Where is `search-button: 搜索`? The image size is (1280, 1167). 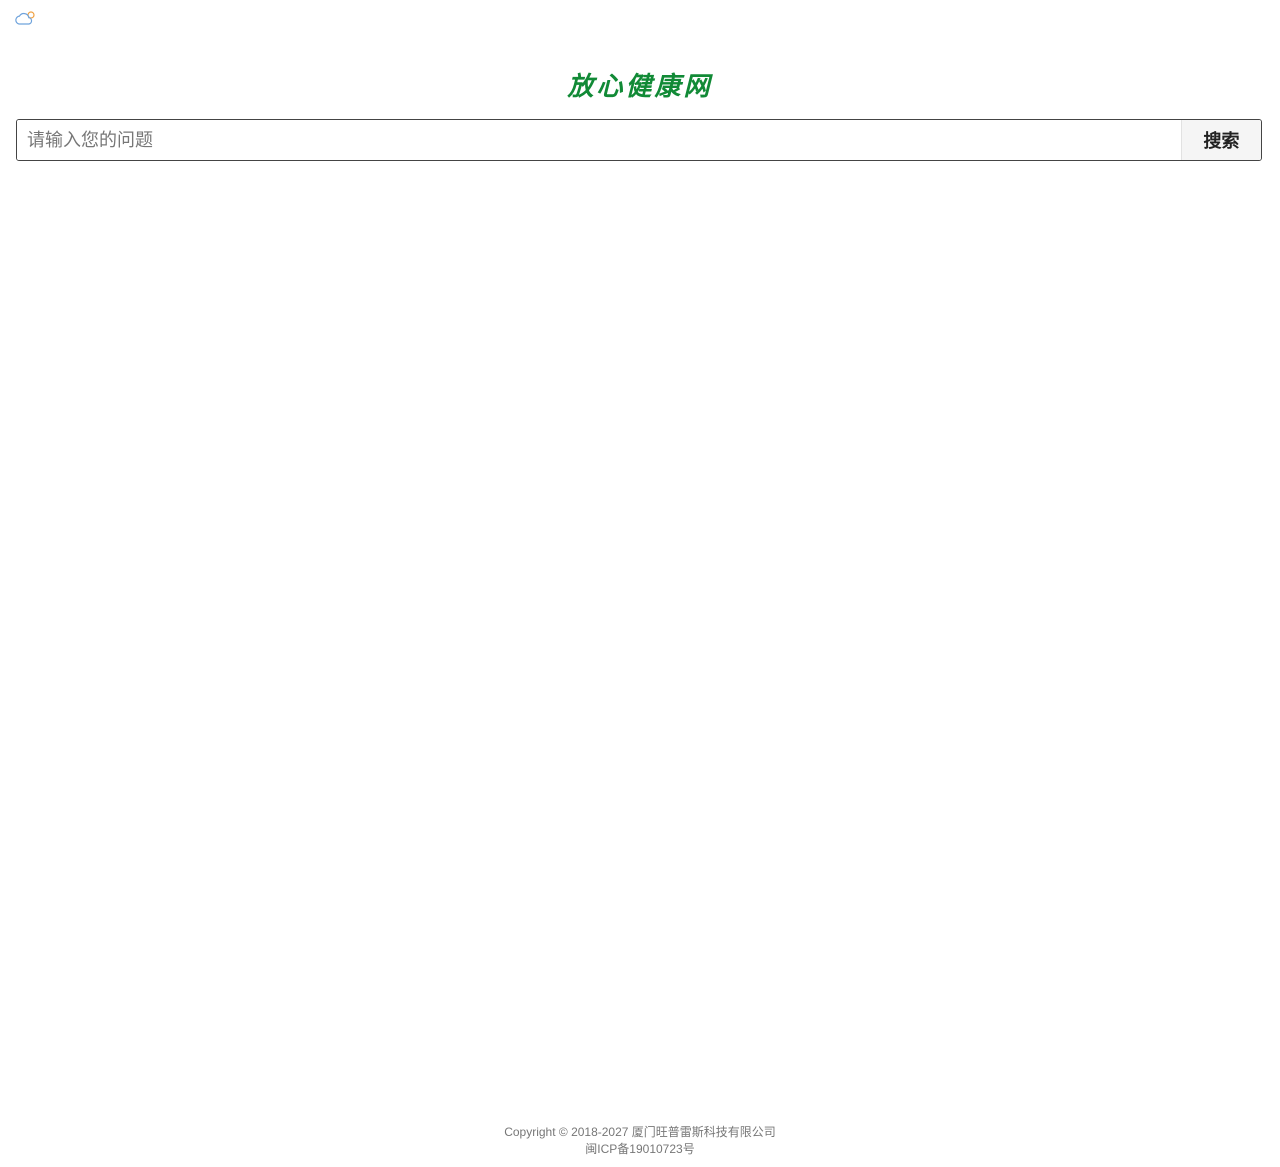 search-button: 搜索 is located at coordinates (1221, 140).